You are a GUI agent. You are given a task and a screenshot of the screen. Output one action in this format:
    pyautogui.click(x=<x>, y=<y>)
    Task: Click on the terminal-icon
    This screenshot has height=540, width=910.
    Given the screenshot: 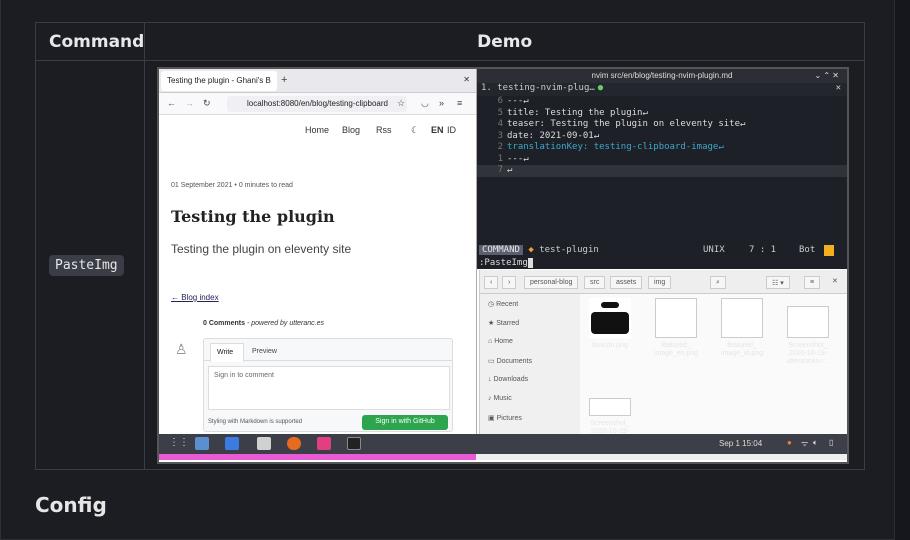 What is the action you would take?
    pyautogui.click(x=324, y=443)
    